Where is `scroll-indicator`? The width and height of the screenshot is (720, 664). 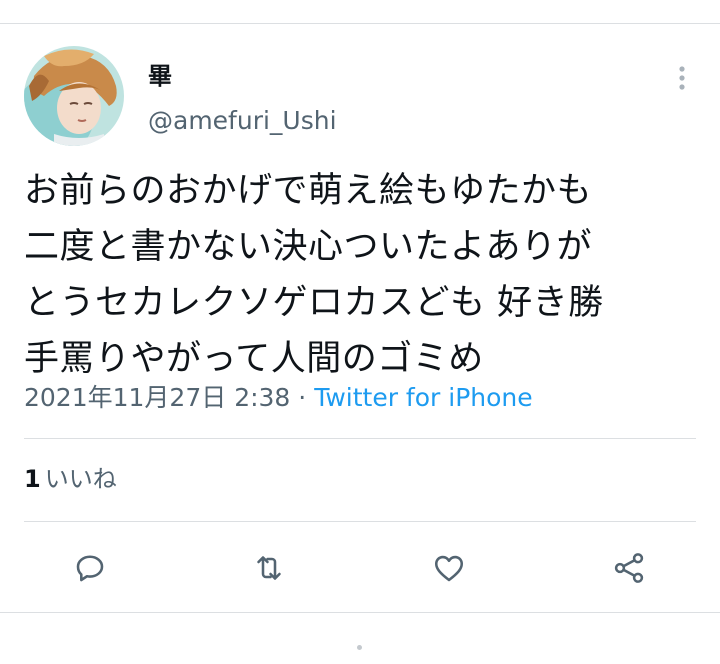 scroll-indicator is located at coordinates (359, 647).